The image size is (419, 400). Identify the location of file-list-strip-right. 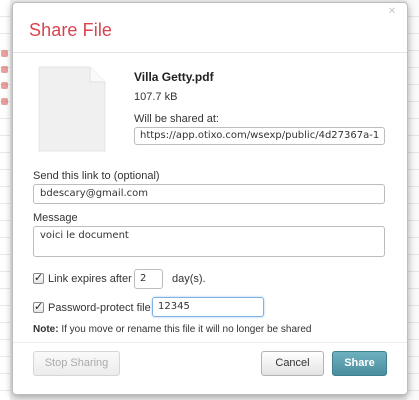
(413, 200).